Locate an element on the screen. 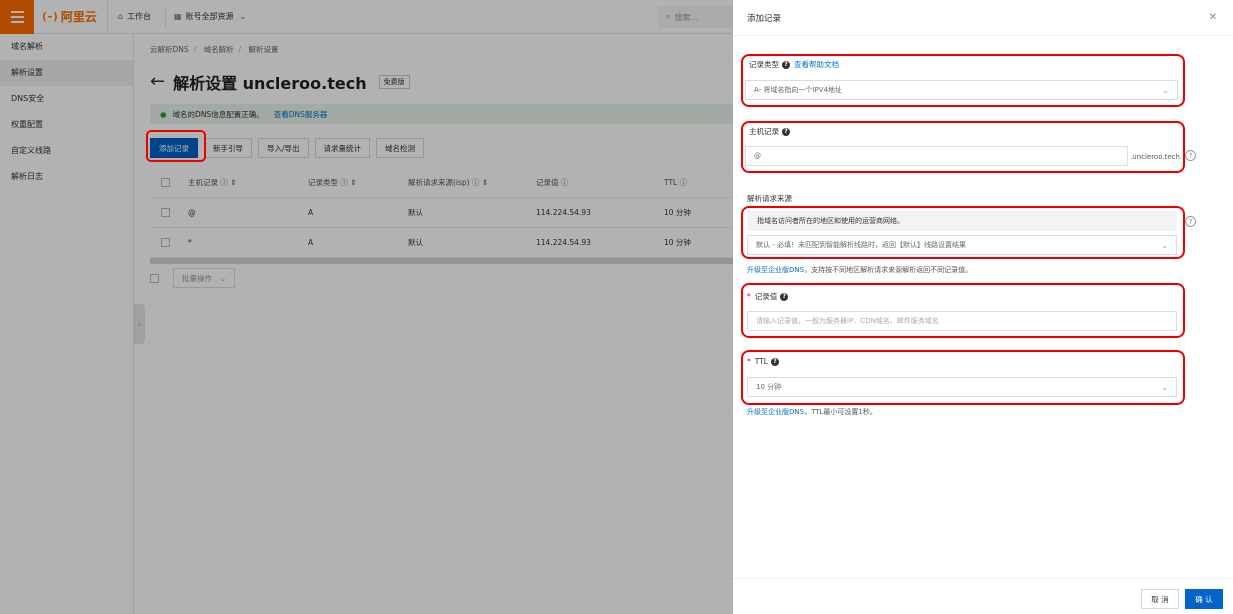 Image resolution: width=1233 pixels, height=614 pixels. drawer-title: 添加记录 is located at coordinates (983, 18).